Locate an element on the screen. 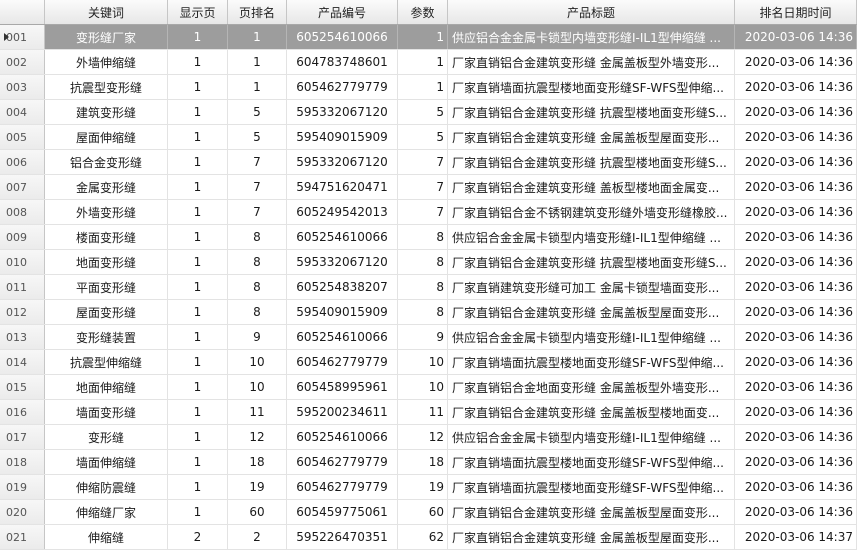  column-header-keyword: 关键词 is located at coordinates (106, 12).